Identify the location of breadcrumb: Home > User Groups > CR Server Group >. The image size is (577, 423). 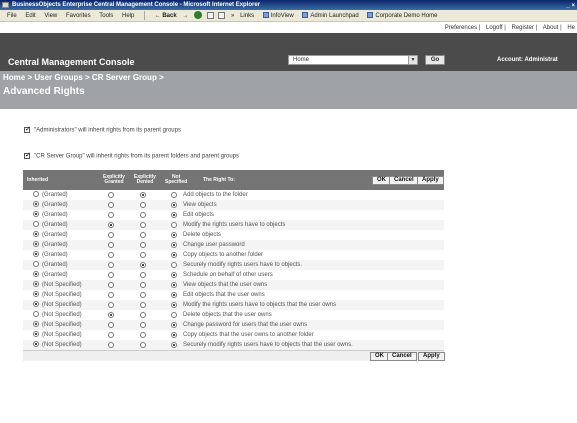
(83, 77).